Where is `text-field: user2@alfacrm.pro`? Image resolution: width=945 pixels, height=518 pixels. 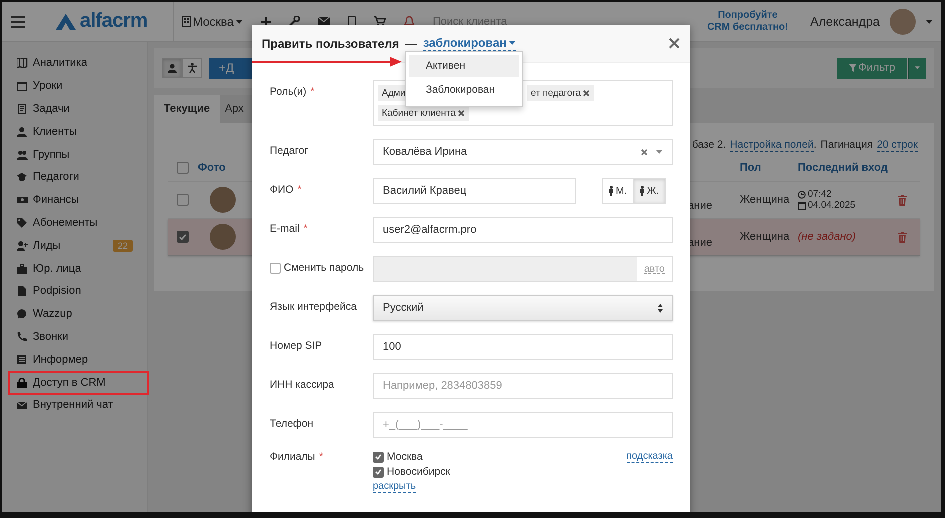
text-field: user2@alfacrm.pro is located at coordinates (523, 230).